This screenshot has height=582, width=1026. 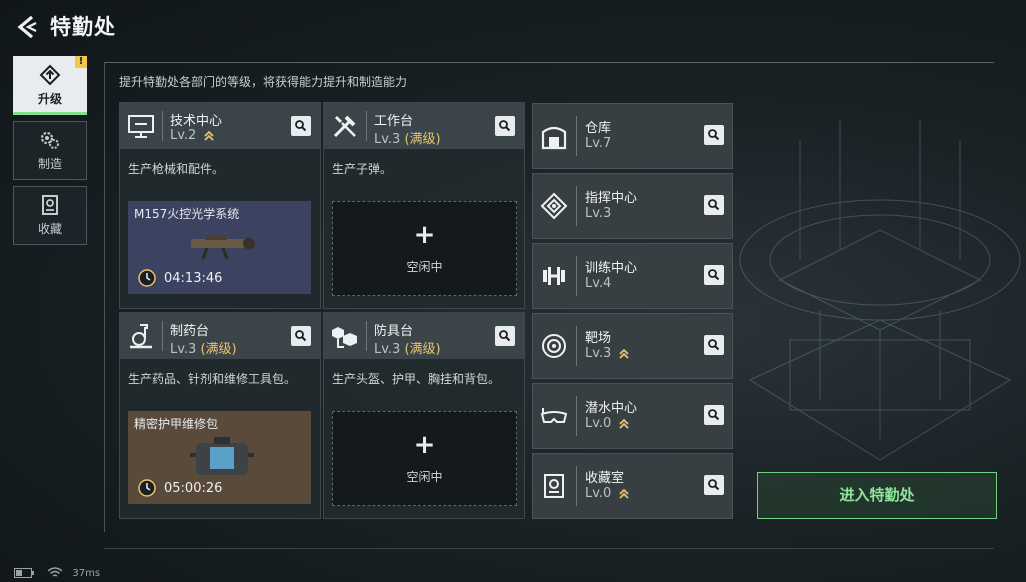 What do you see at coordinates (554, 206) in the screenshot?
I see `command-center-icon` at bounding box center [554, 206].